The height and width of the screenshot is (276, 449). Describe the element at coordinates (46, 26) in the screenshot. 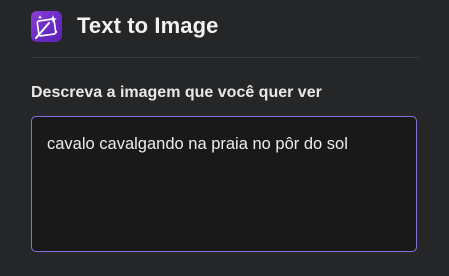

I see `magic-image-icon` at that location.